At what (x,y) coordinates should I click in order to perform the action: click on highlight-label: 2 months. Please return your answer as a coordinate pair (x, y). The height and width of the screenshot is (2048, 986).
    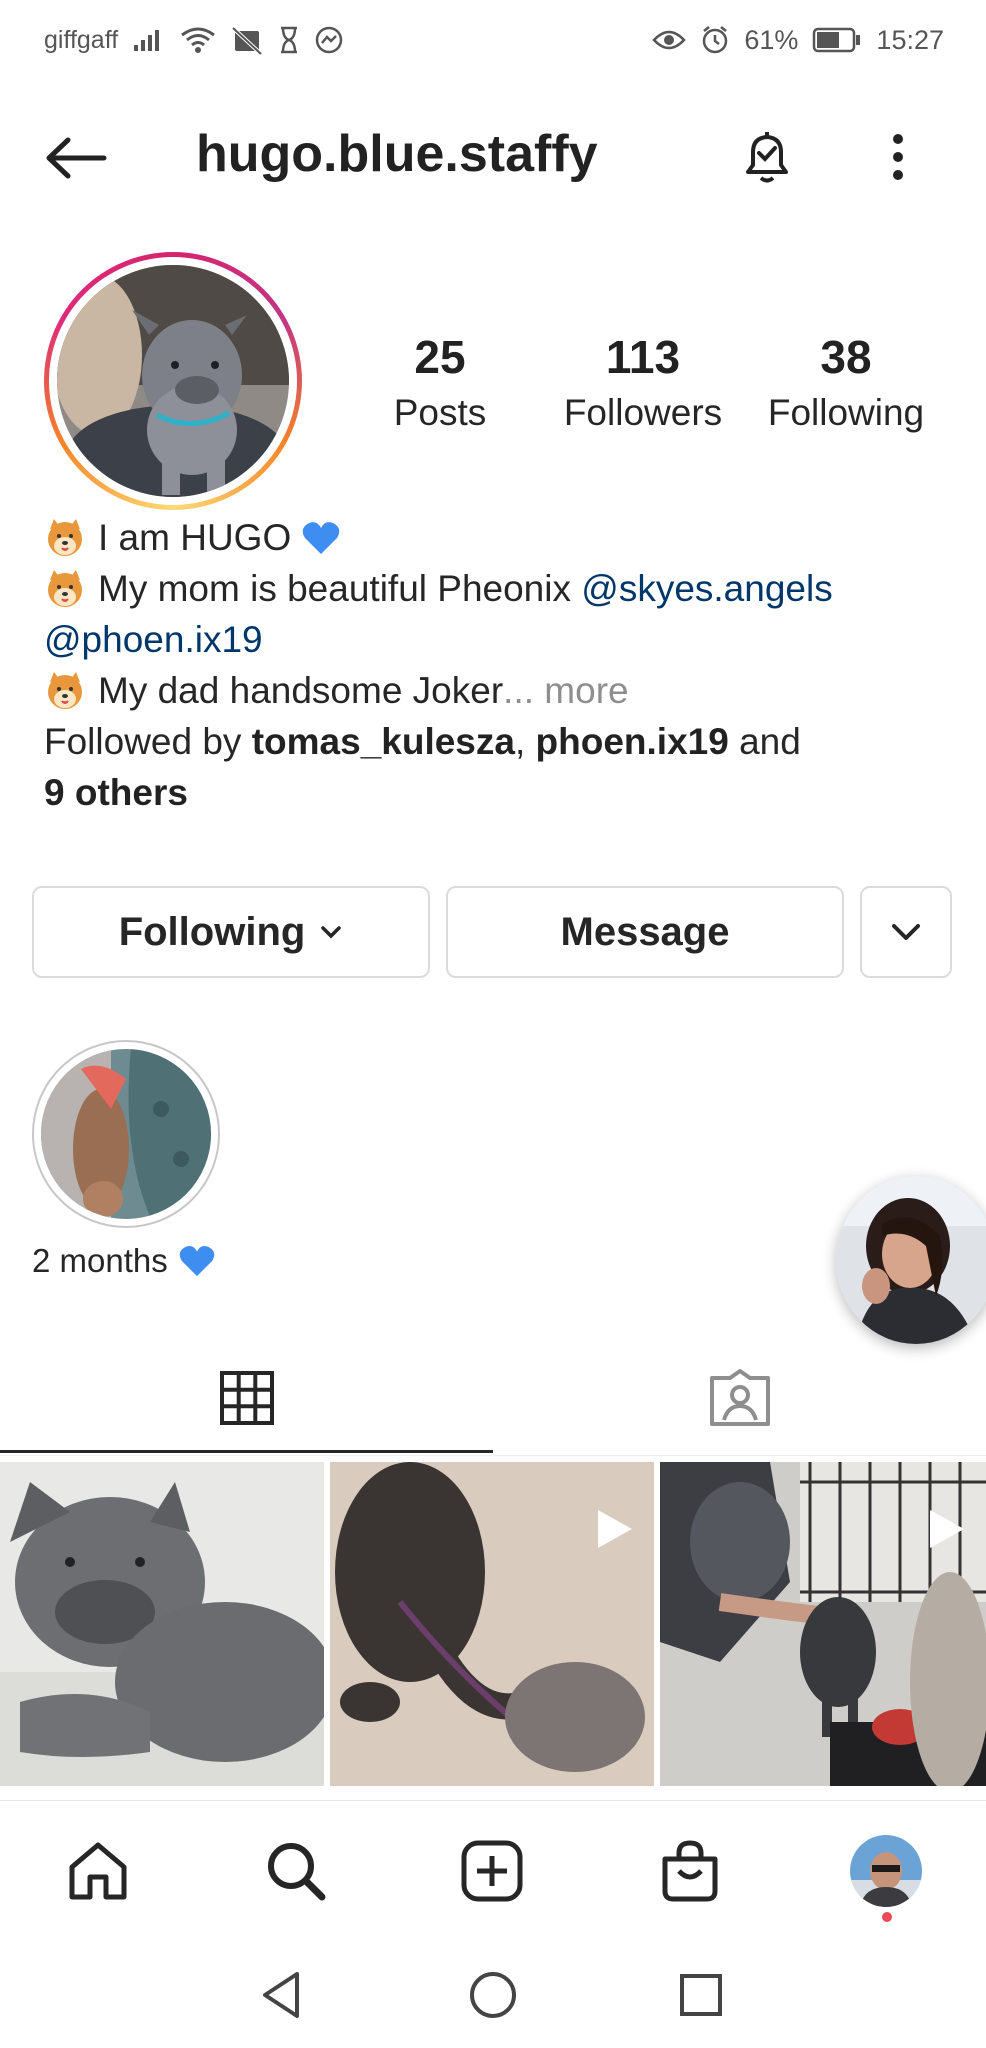
    Looking at the image, I should click on (126, 1261).